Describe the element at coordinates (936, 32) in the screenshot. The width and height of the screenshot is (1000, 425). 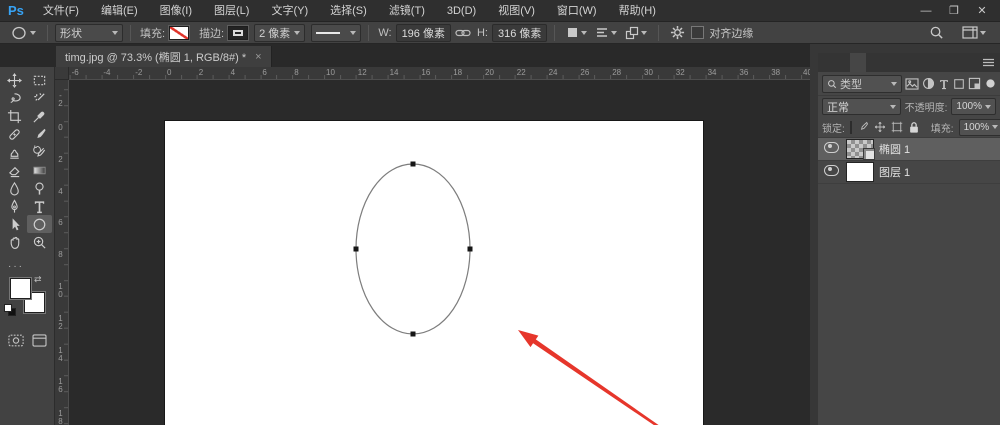
I see `search-icon` at that location.